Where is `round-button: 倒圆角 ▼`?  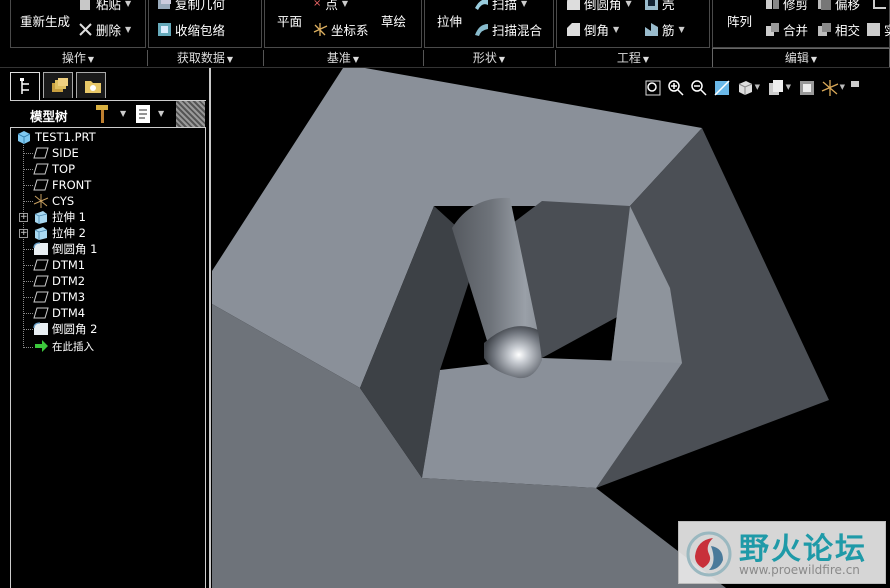 round-button: 倒圆角 ▼ is located at coordinates (599, 6).